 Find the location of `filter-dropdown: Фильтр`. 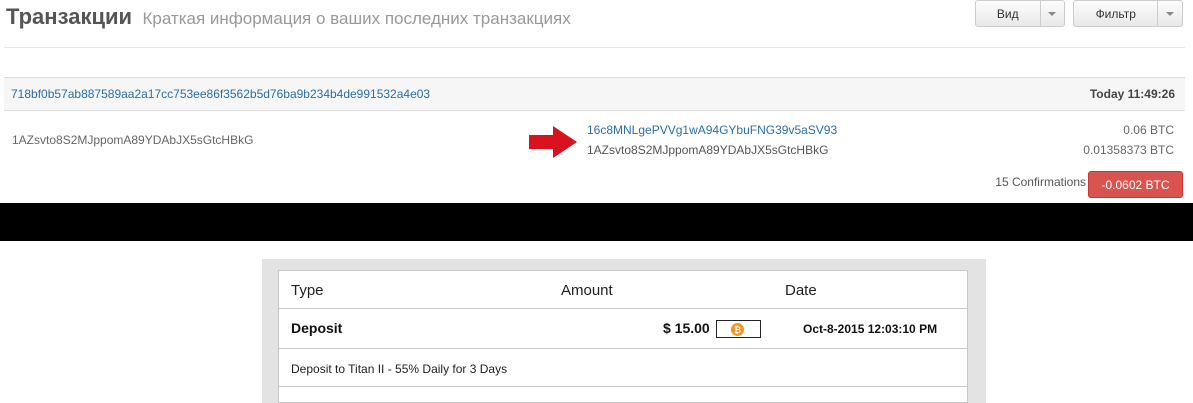

filter-dropdown: Фильтр is located at coordinates (1128, 13).